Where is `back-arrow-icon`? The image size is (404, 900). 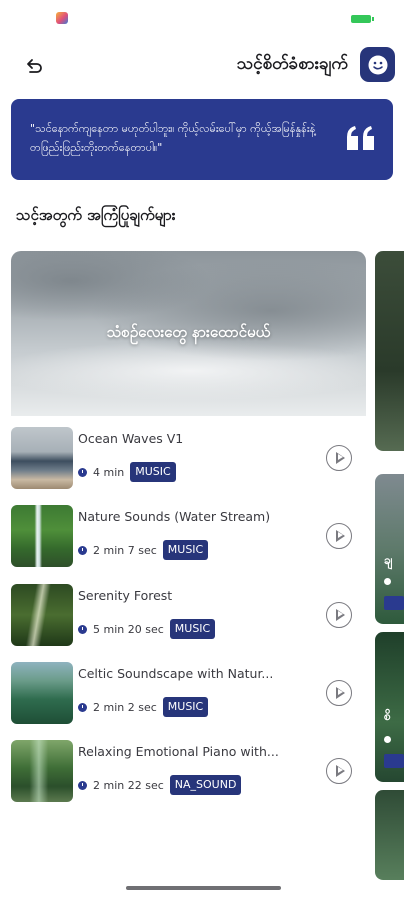 back-arrow-icon is located at coordinates (34, 66).